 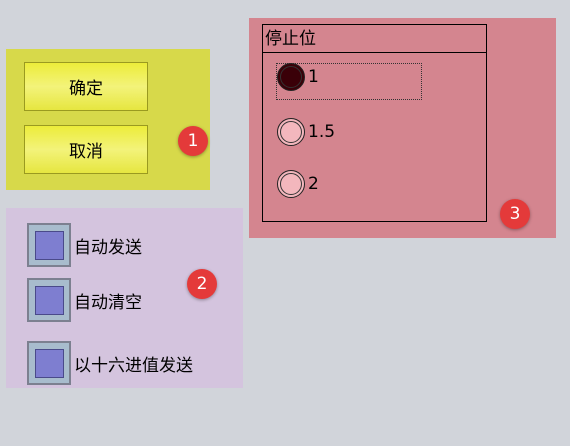 I want to click on auto-send-checkbox: 自动发送, so click(x=84, y=245).